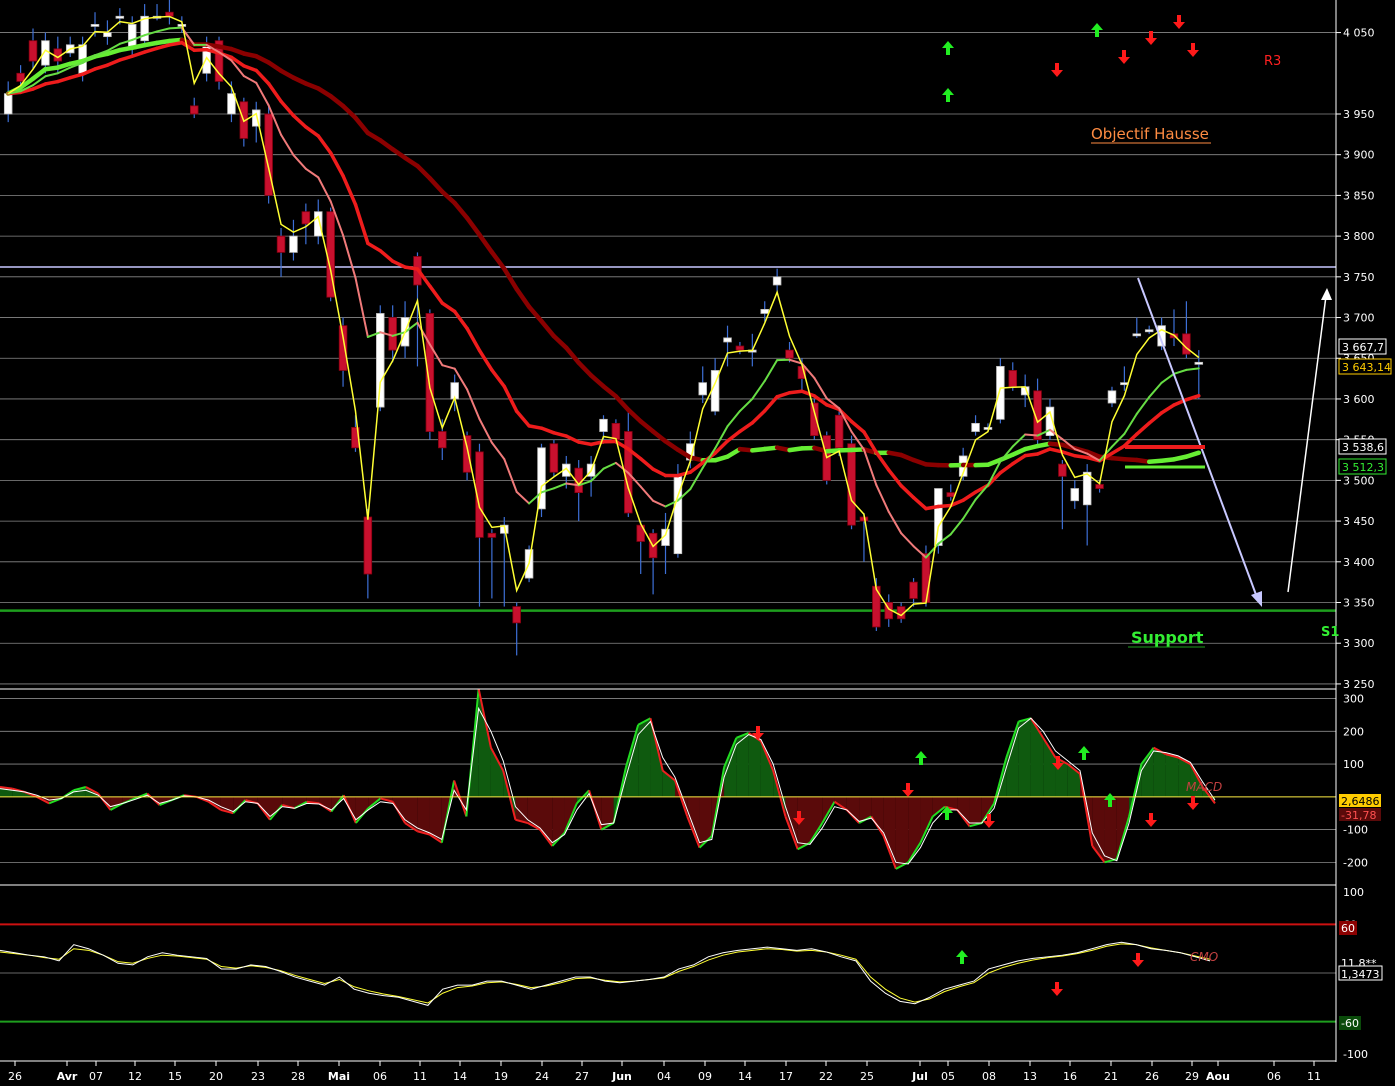  Describe the element at coordinates (1363, 447) in the screenshot. I see `marker-ma-a: 3 538,6` at that location.